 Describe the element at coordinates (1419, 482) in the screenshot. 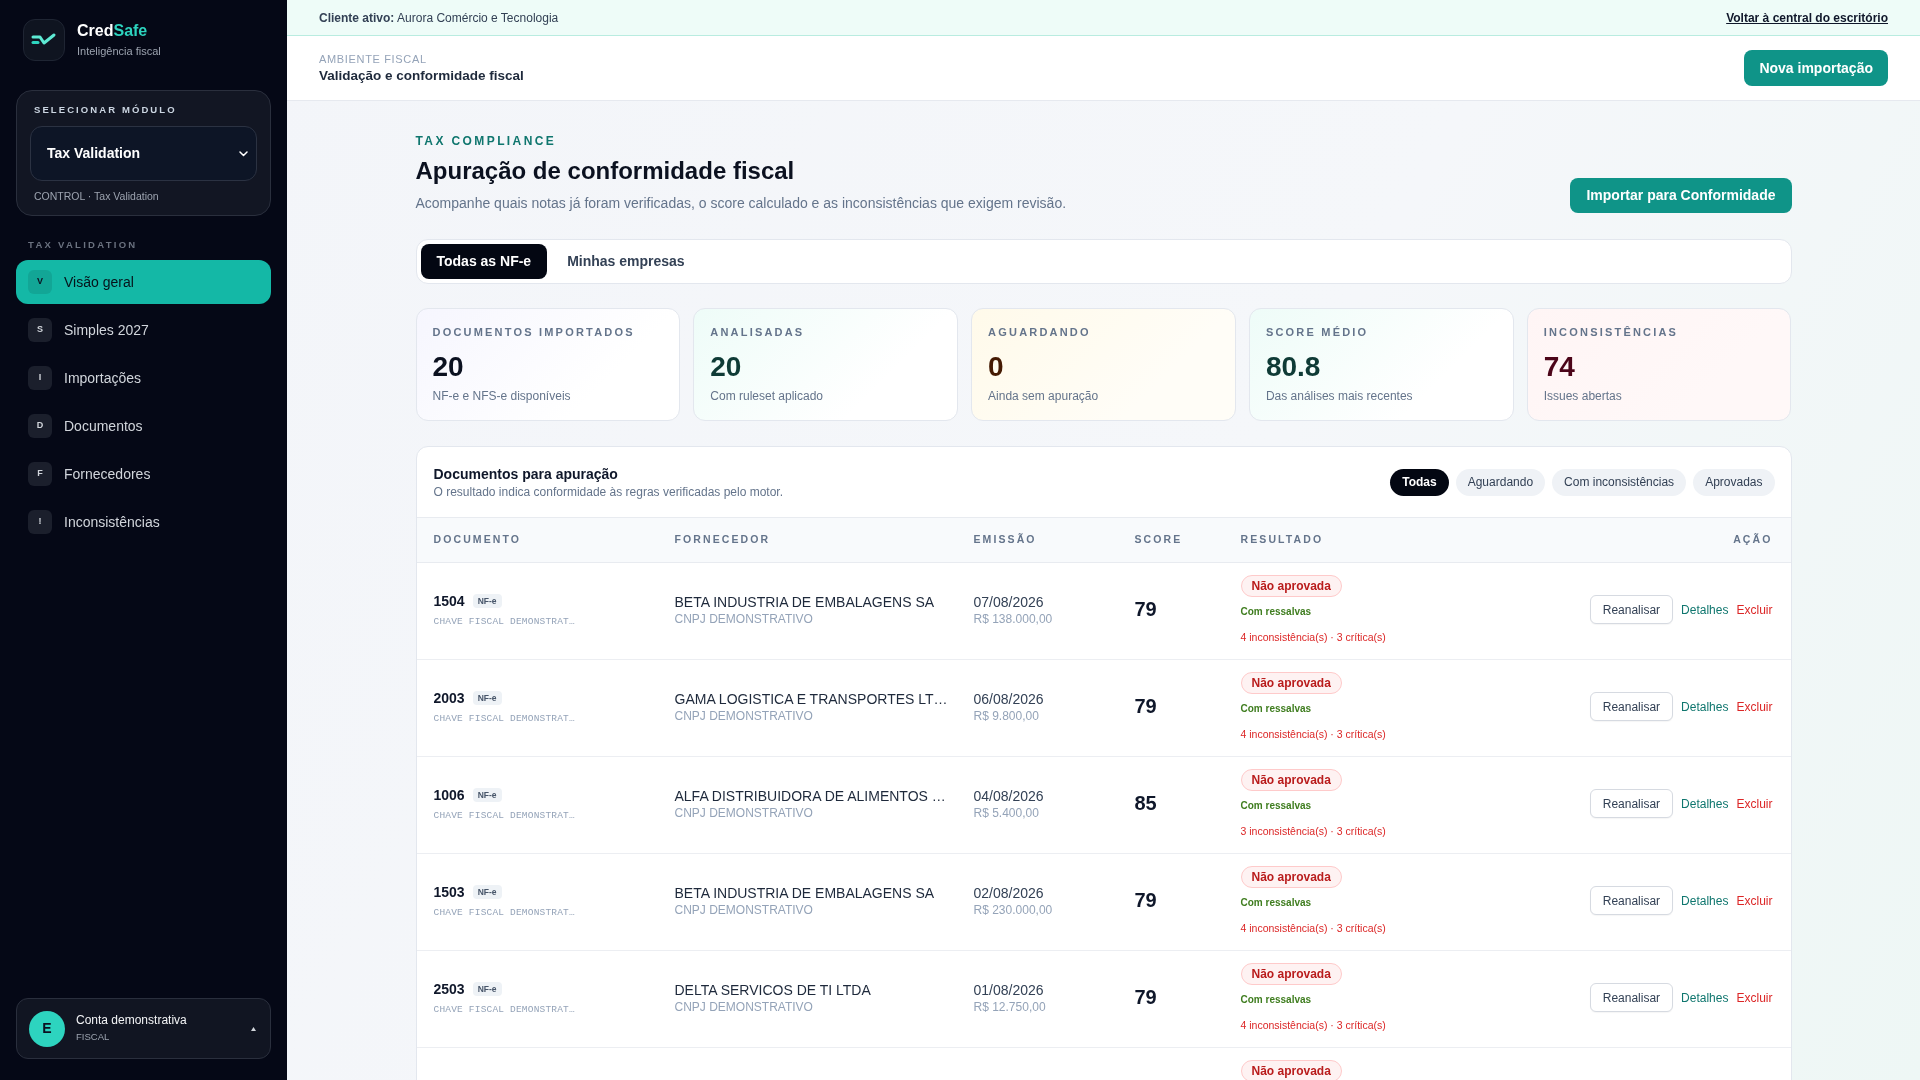

I see `filter-chip: Todas` at that location.